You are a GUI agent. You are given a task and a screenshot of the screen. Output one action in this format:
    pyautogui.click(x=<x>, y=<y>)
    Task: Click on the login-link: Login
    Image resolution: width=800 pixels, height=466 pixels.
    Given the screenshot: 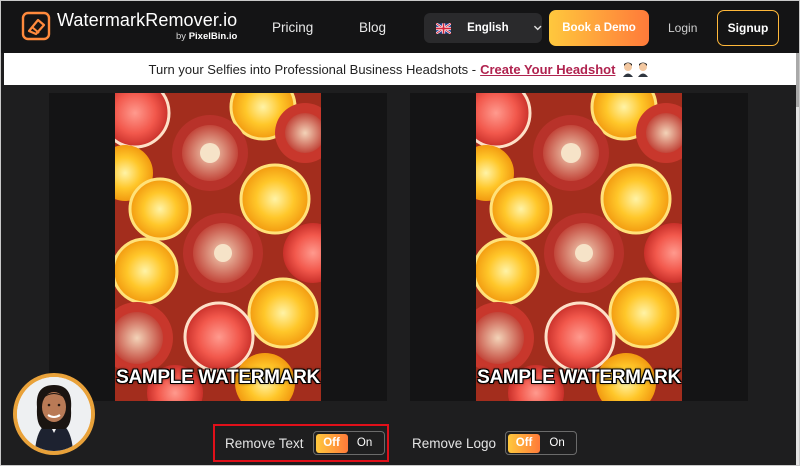 What is the action you would take?
    pyautogui.click(x=682, y=28)
    